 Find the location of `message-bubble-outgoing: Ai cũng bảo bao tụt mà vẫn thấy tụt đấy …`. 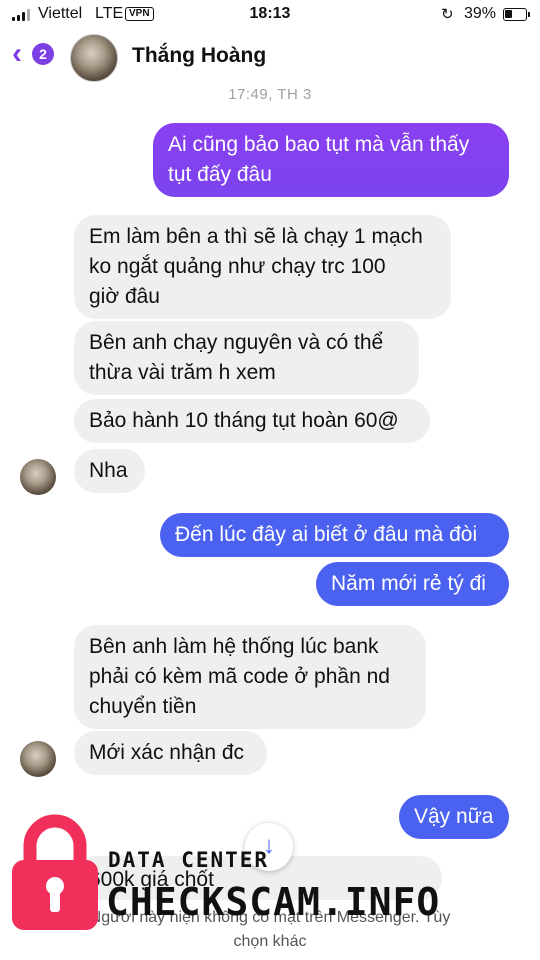

message-bubble-outgoing: Ai cũng bảo bao tụt mà vẫn thấy tụt đấy … is located at coordinates (331, 160).